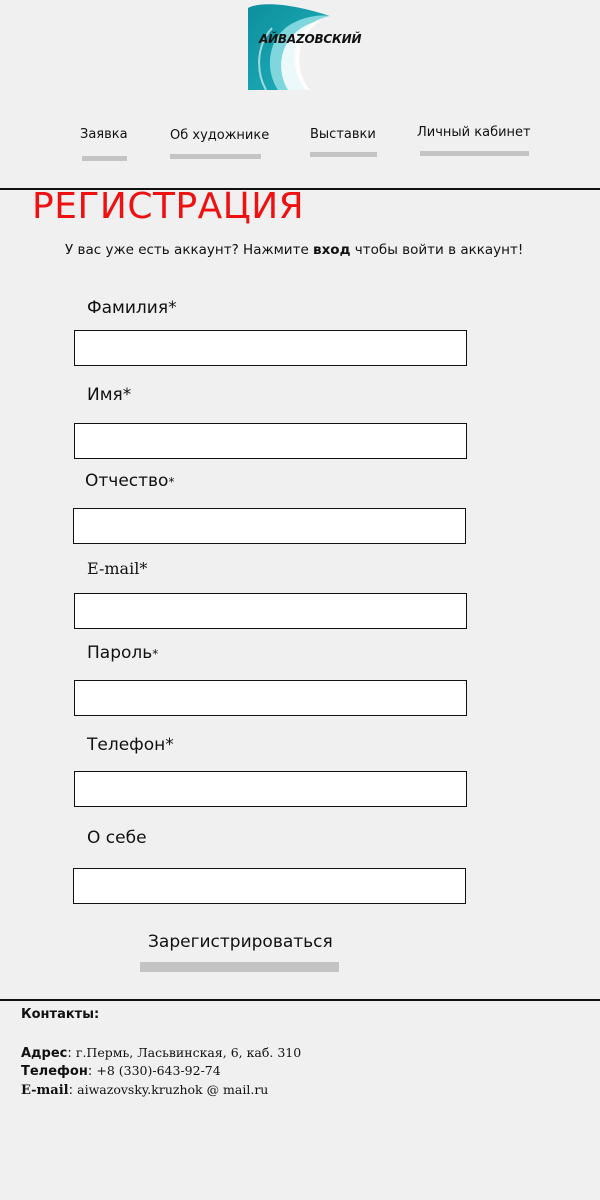  Describe the element at coordinates (117, 568) in the screenshot. I see `email-label: E-mail*` at that location.